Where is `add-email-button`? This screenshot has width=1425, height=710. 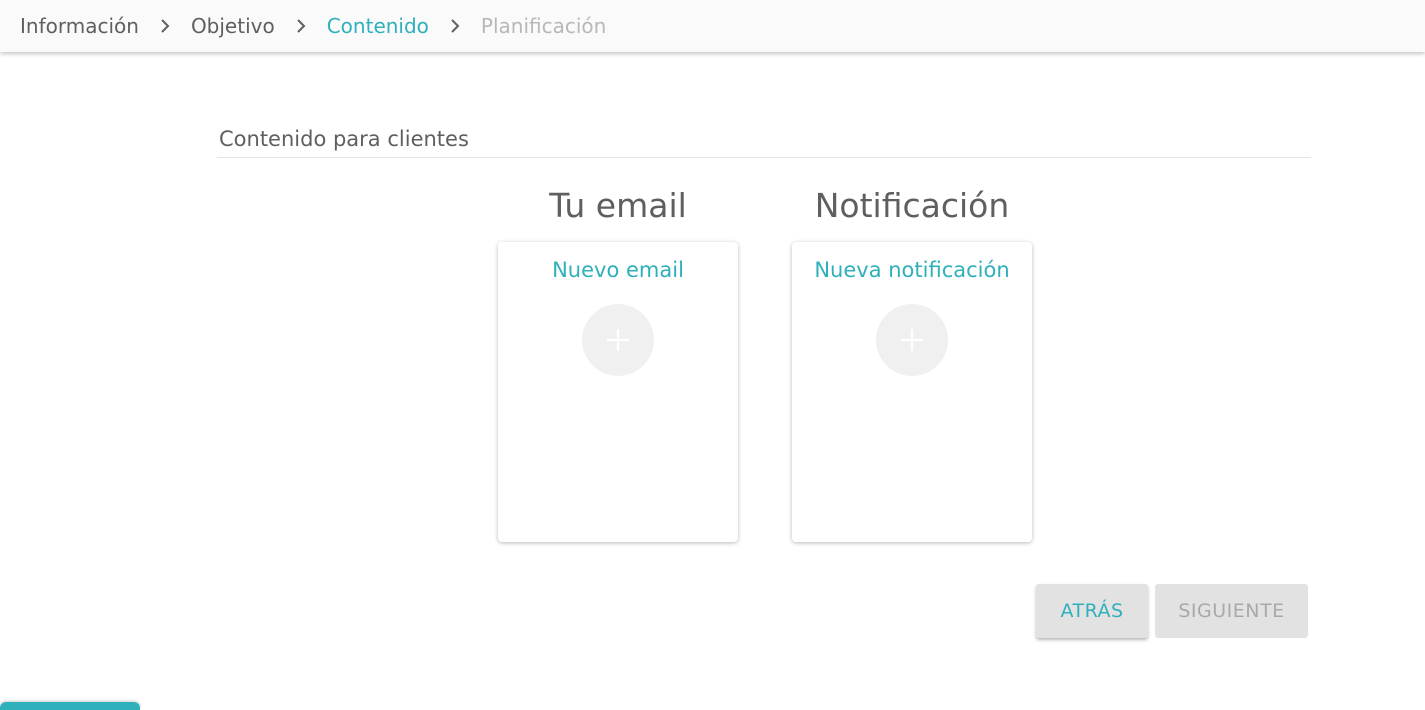 add-email-button is located at coordinates (618, 340).